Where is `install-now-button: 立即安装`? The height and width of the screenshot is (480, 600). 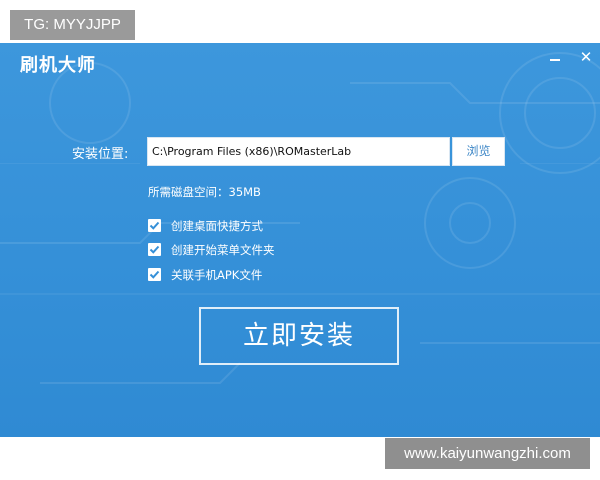 install-now-button: 立即安装 is located at coordinates (299, 336).